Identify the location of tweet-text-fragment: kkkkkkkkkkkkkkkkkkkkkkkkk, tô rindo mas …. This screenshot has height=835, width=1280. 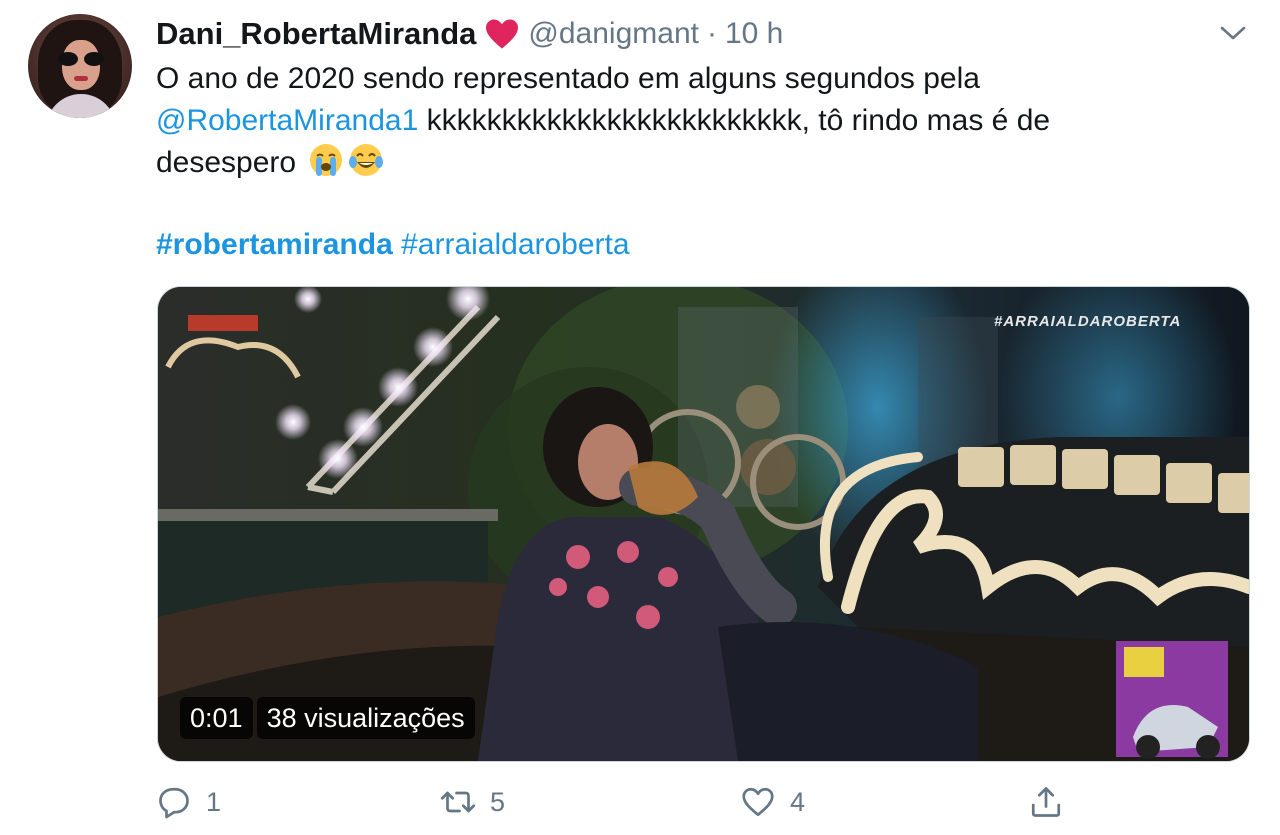
(734, 120).